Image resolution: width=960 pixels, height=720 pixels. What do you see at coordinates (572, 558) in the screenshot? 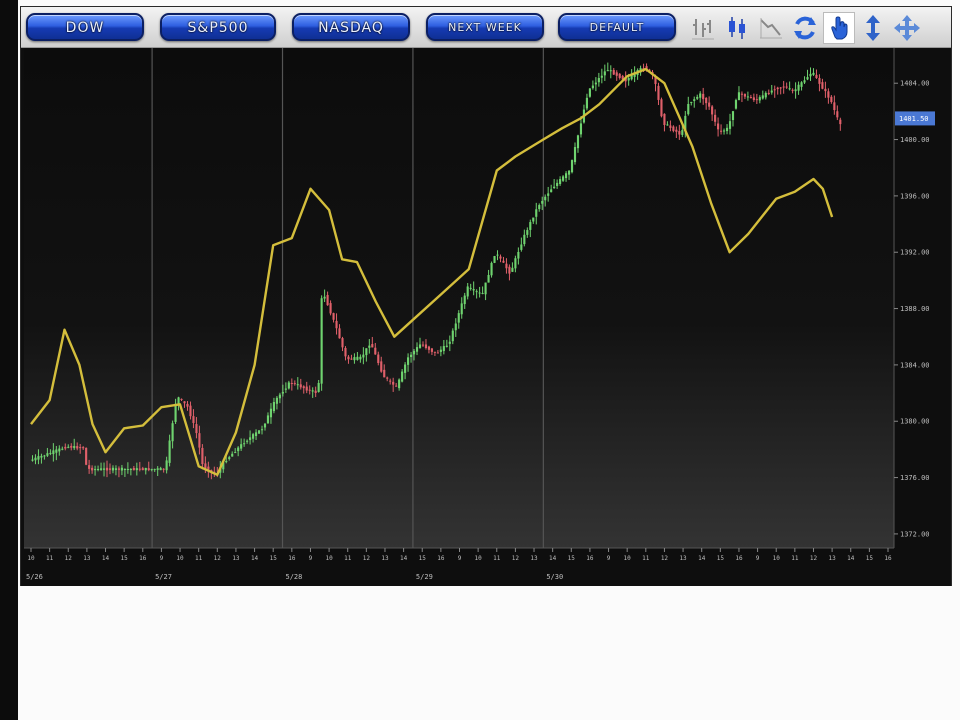
I see `time-tick-label: 15` at bounding box center [572, 558].